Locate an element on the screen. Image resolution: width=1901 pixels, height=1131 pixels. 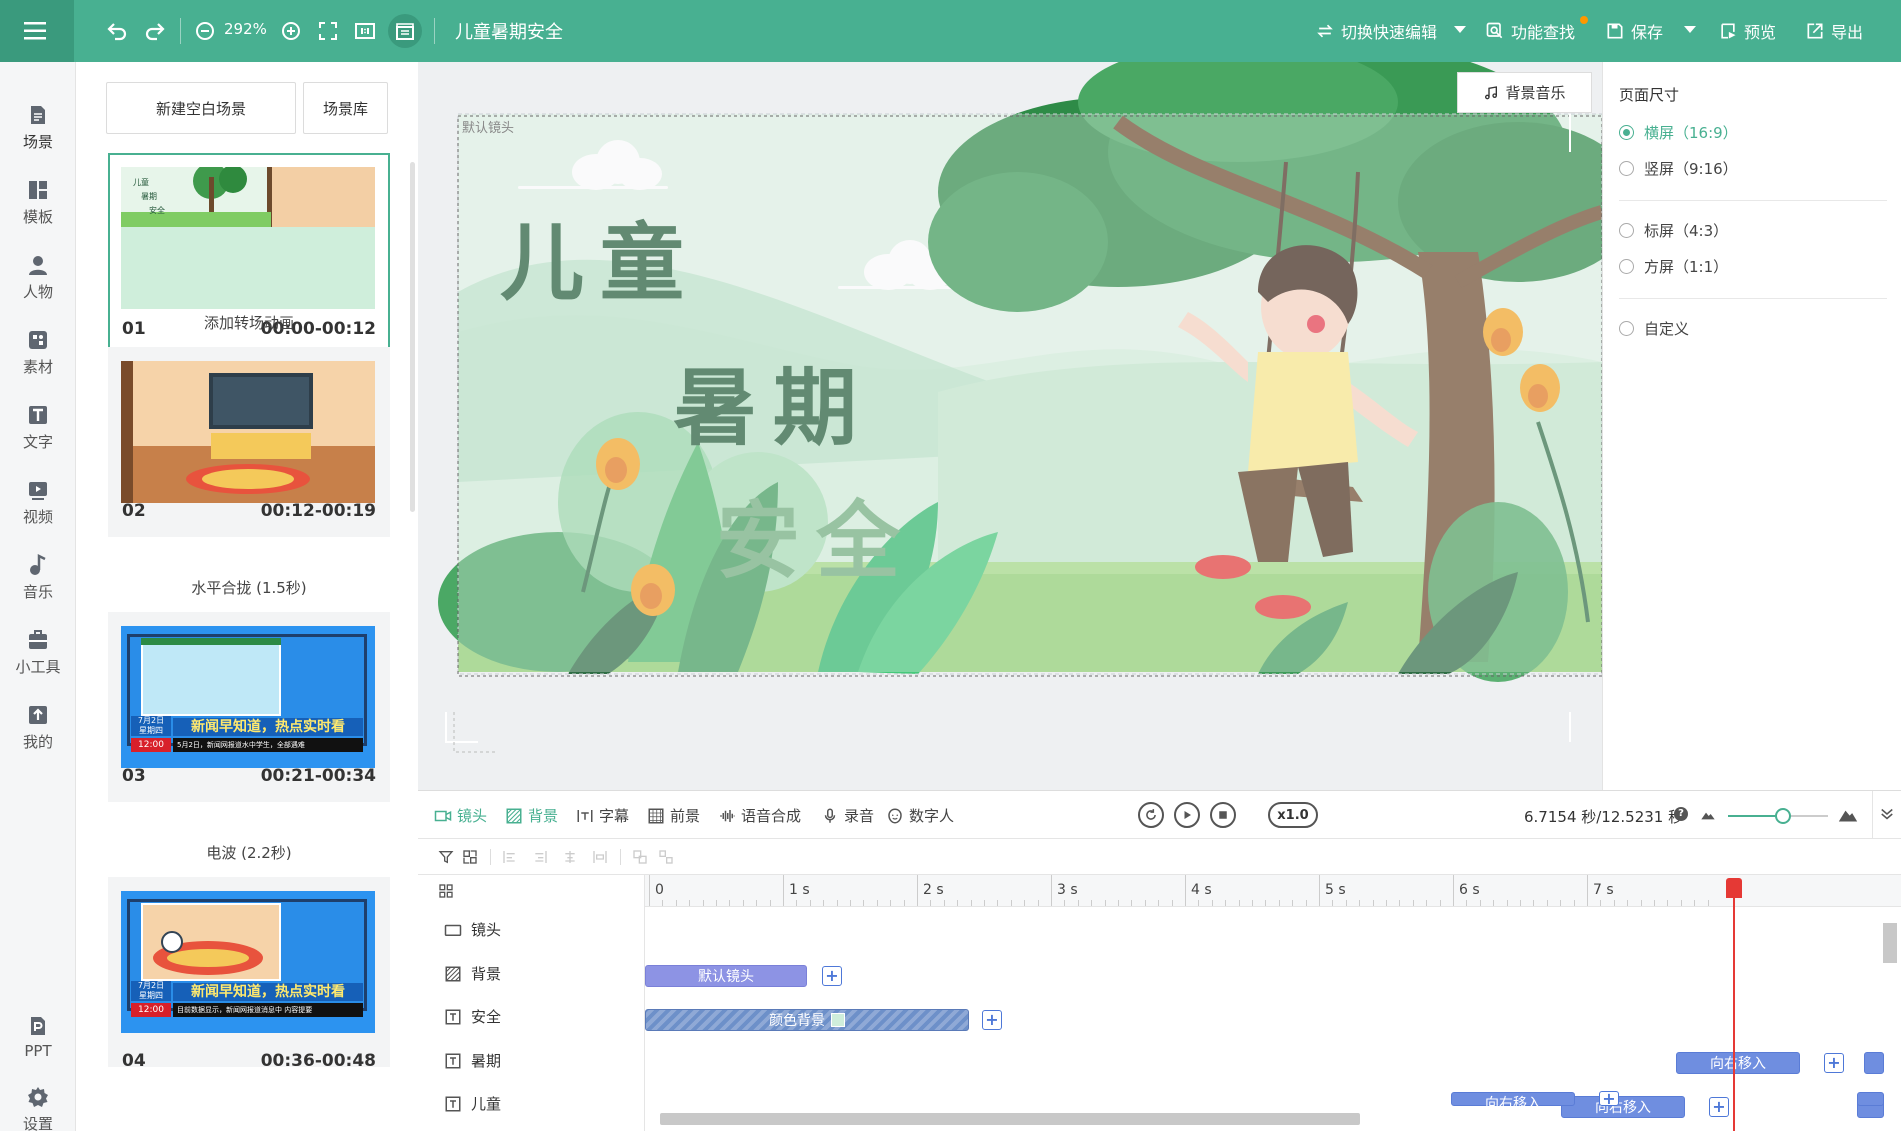
nav-item-material: 素材 is located at coordinates (38, 352).